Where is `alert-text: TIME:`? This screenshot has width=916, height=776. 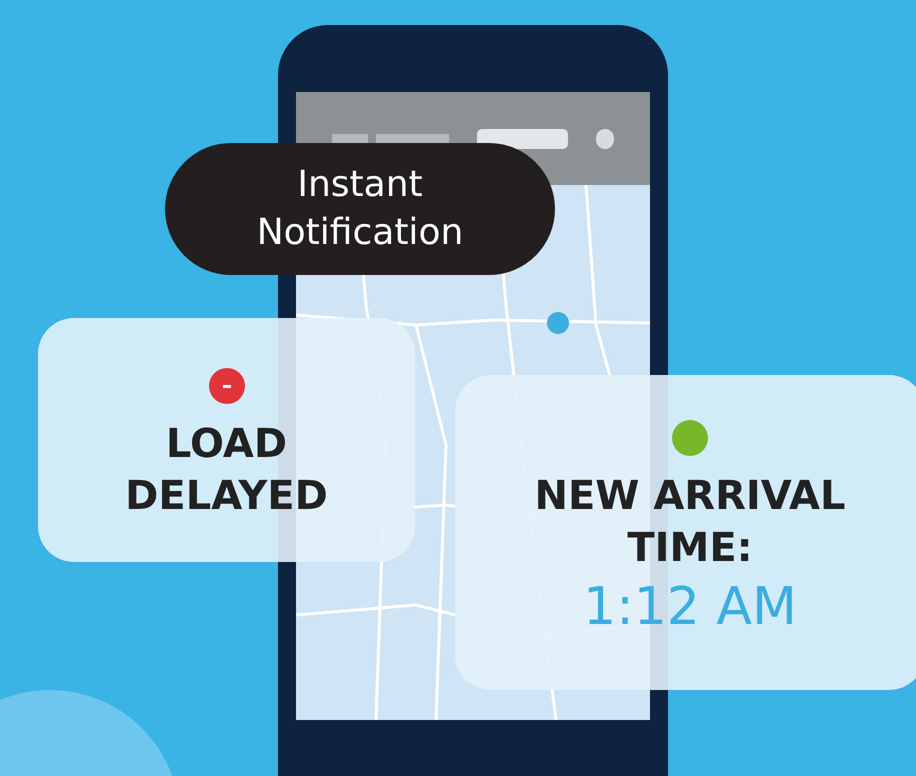
alert-text: TIME: is located at coordinates (690, 548).